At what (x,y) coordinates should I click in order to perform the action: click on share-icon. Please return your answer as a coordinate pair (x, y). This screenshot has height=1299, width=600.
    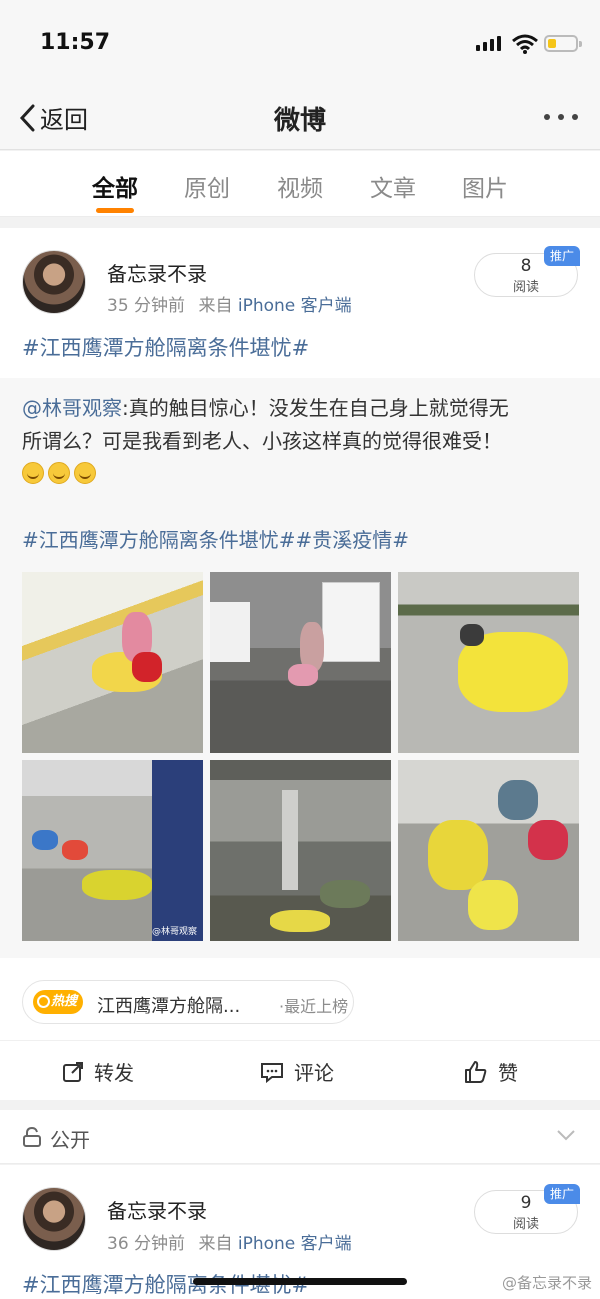
    Looking at the image, I should click on (73, 1071).